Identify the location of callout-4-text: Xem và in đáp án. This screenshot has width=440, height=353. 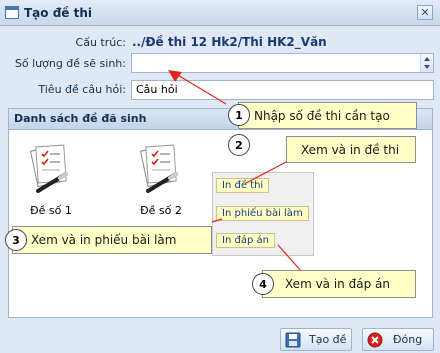
(337, 284).